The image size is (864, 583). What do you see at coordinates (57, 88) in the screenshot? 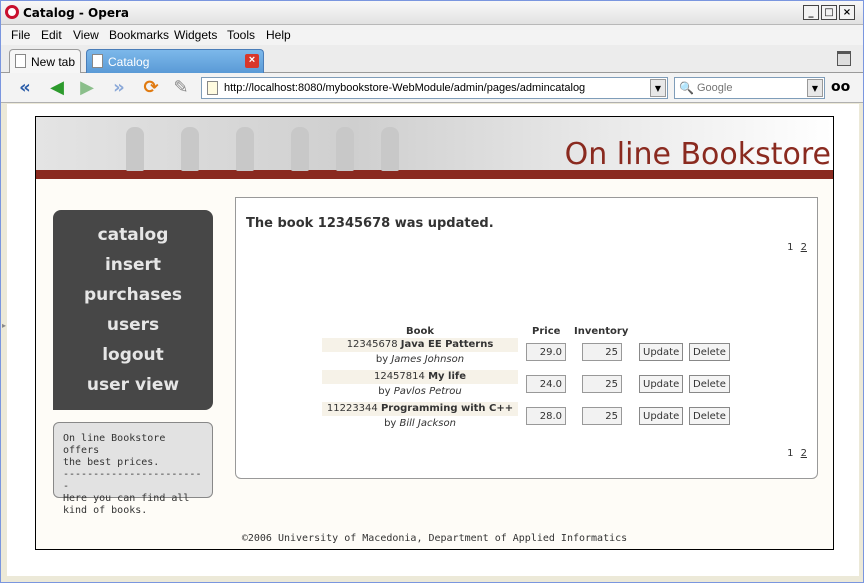
I see `back-icon: ◀` at bounding box center [57, 88].